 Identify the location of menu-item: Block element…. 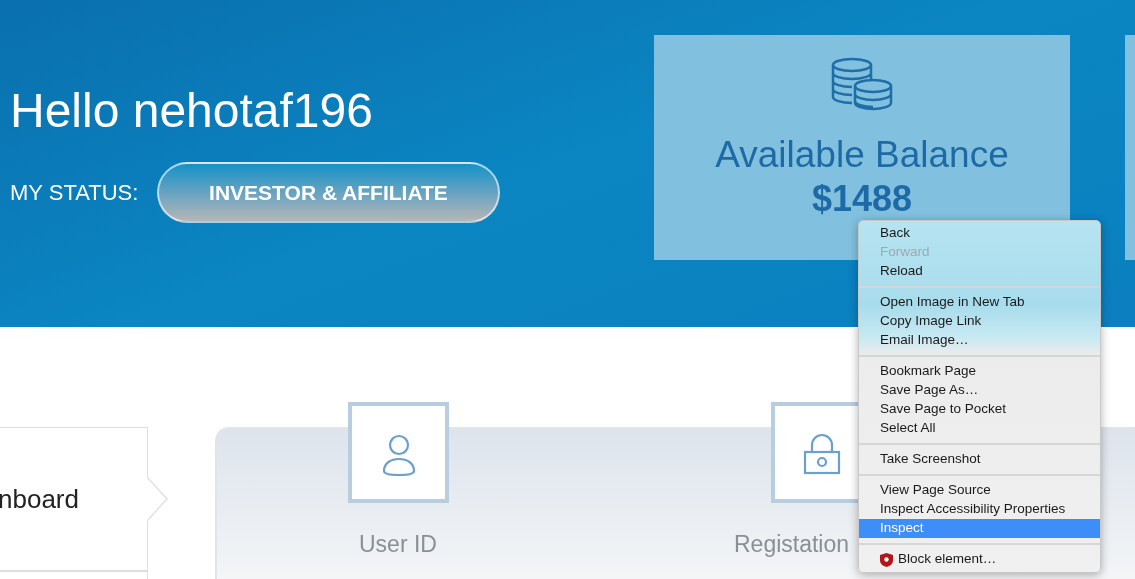
(979, 559).